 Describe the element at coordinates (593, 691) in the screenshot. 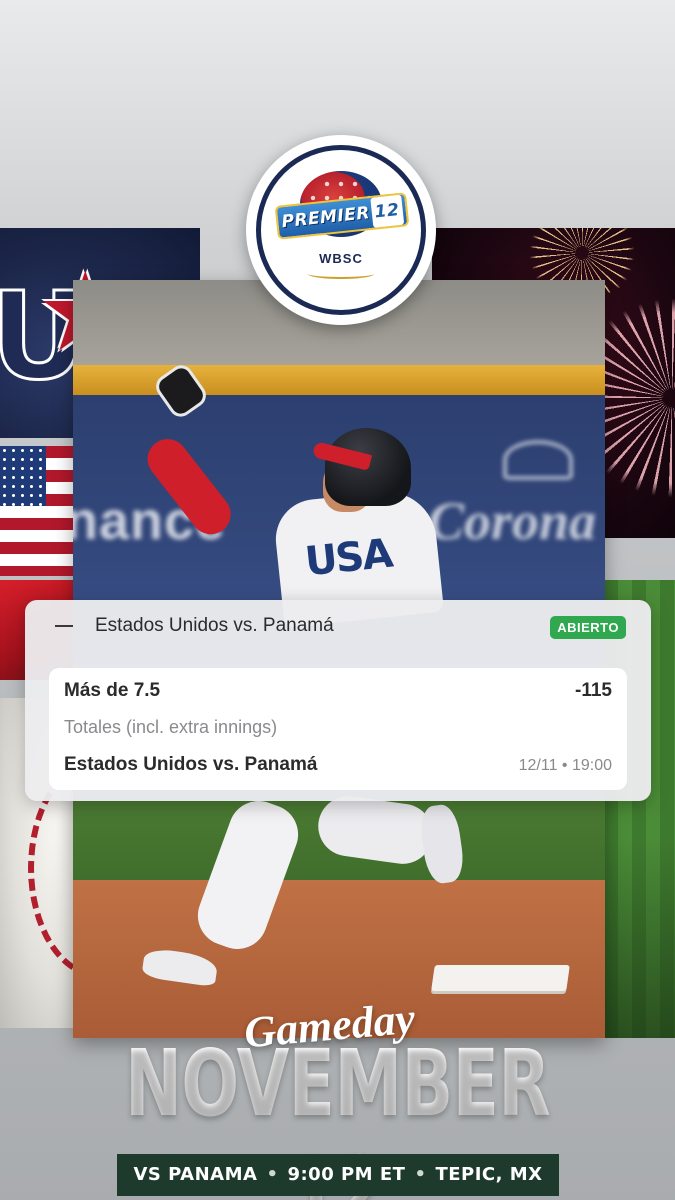

I see `bet-odds: -115` at that location.